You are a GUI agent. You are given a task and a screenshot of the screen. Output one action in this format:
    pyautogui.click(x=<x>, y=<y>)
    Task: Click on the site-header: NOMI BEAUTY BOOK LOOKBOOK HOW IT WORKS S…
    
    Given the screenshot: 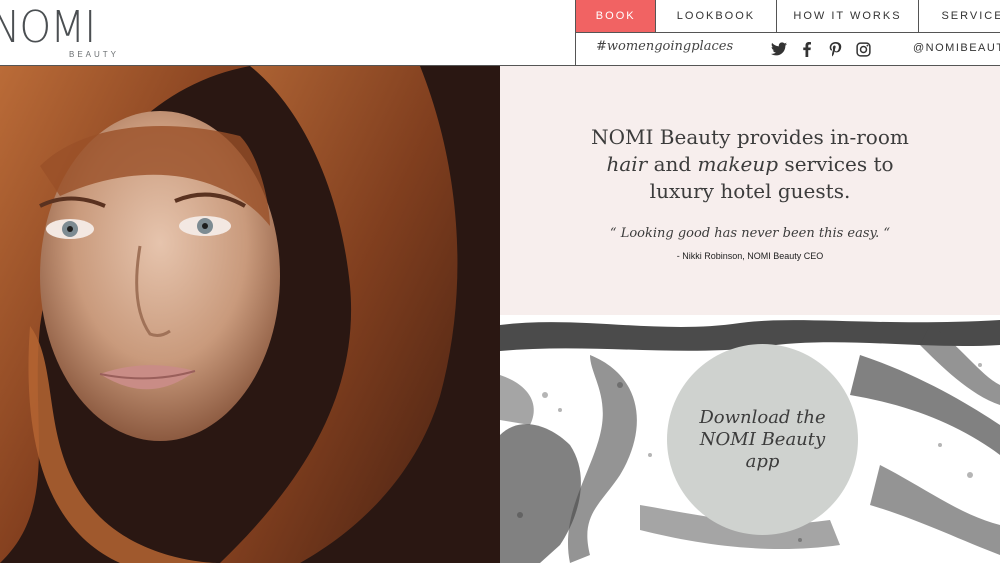 What is the action you would take?
    pyautogui.click(x=500, y=33)
    